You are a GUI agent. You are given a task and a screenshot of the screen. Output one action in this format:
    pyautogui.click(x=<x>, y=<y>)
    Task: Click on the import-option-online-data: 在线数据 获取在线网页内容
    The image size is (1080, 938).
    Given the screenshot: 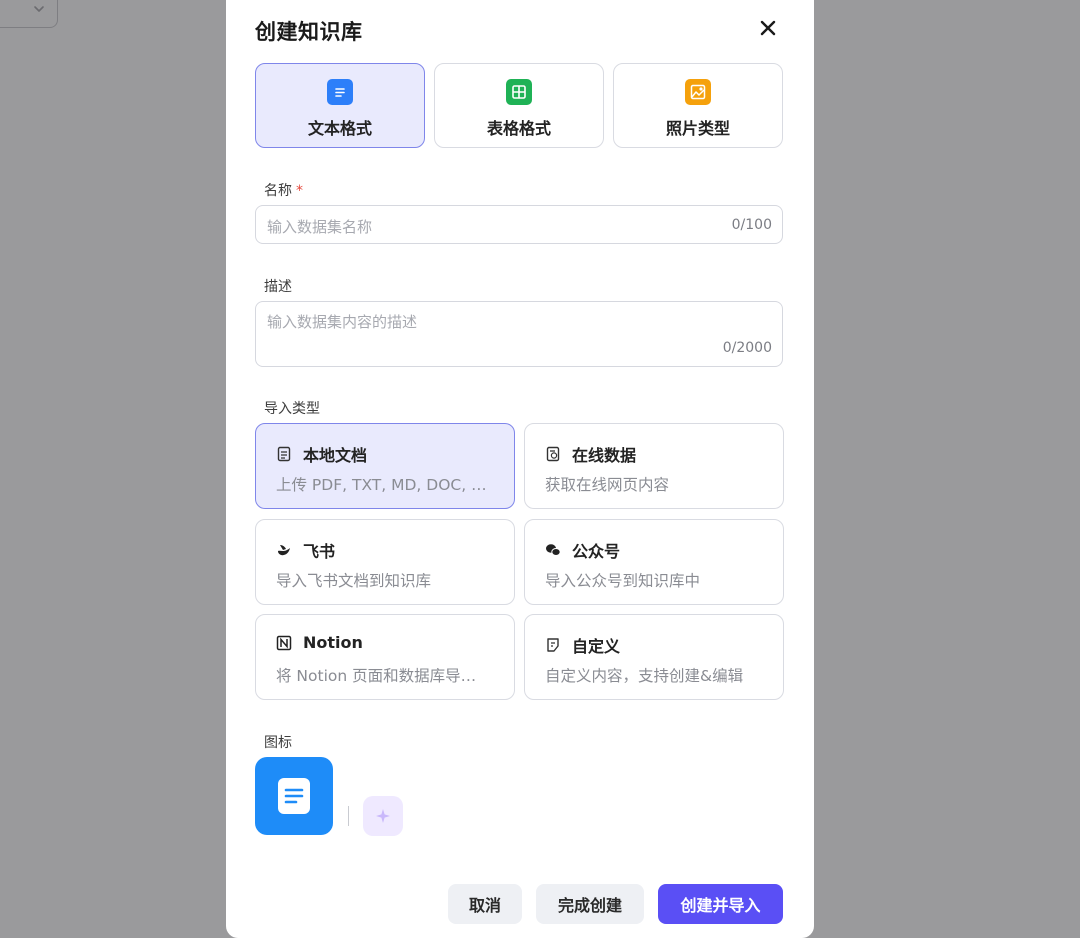 What is the action you would take?
    pyautogui.click(x=654, y=466)
    